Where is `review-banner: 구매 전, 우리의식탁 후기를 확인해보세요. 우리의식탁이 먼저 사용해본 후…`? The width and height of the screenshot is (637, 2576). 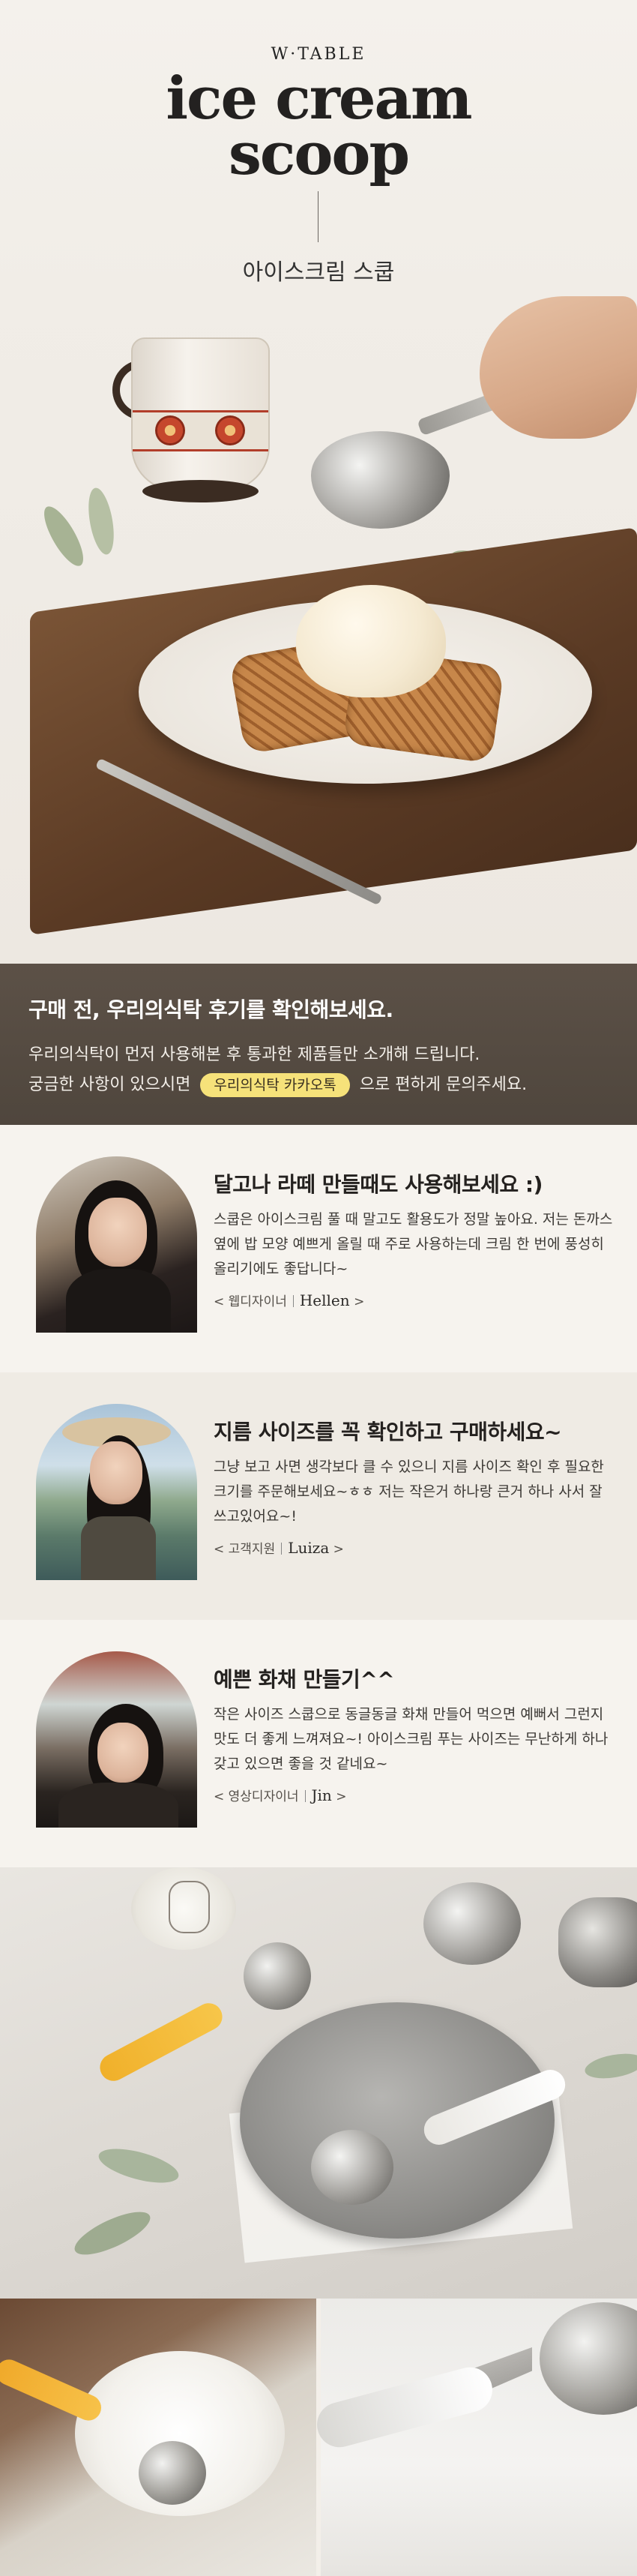
review-banner: 구매 전, 우리의식탁 후기를 확인해보세요. 우리의식탁이 먼저 사용해본 후… is located at coordinates (318, 1045).